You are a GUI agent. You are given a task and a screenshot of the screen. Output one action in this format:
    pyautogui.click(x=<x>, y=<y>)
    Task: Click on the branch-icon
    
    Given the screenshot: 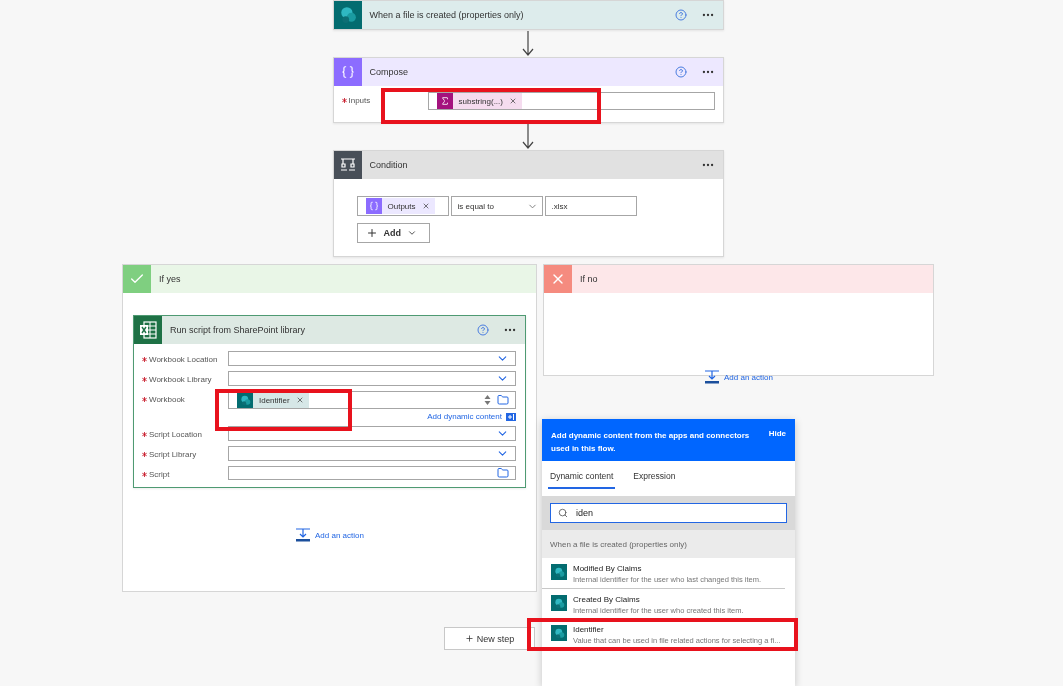 What is the action you would take?
    pyautogui.click(x=347, y=165)
    